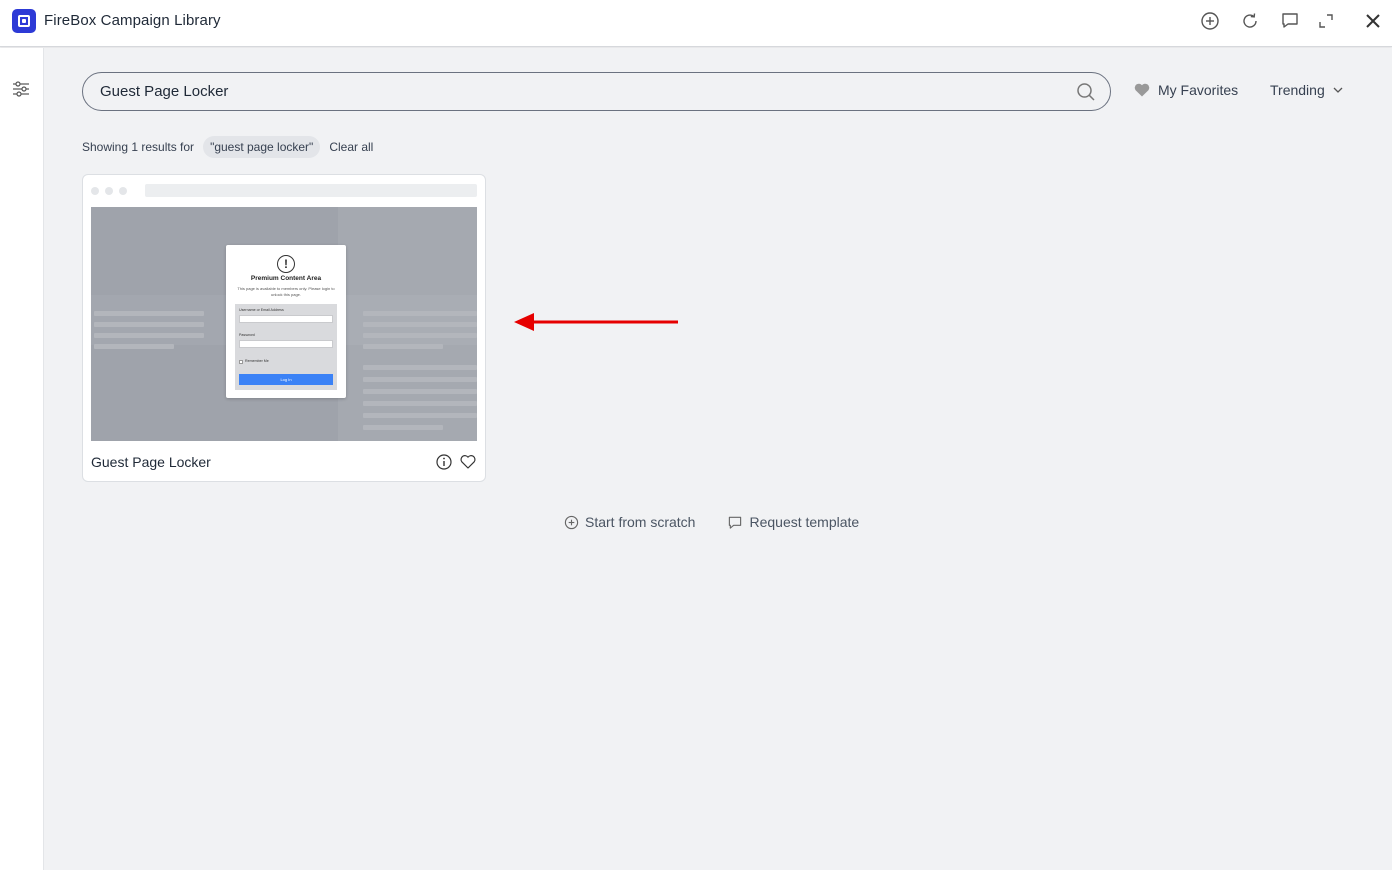 Image resolution: width=1392 pixels, height=870 pixels. What do you see at coordinates (109, 191) in the screenshot?
I see `browser-chrome-dots` at bounding box center [109, 191].